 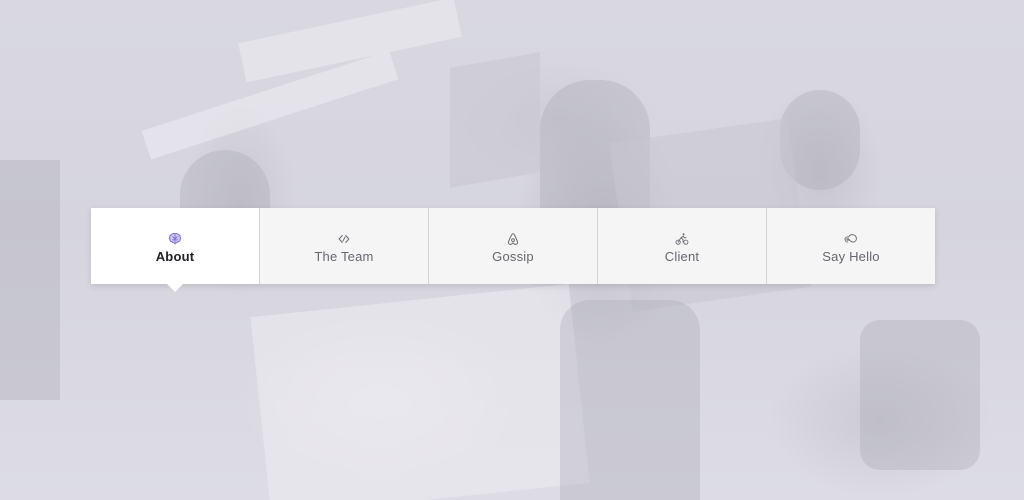 What do you see at coordinates (175, 238) in the screenshot?
I see `brain-icon` at bounding box center [175, 238].